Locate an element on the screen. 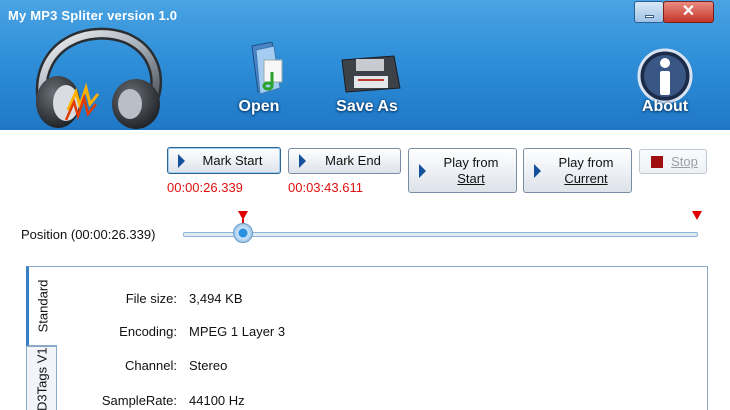 Image resolution: width=730 pixels, height=410 pixels. mark-start-button: Mark Start is located at coordinates (224, 160).